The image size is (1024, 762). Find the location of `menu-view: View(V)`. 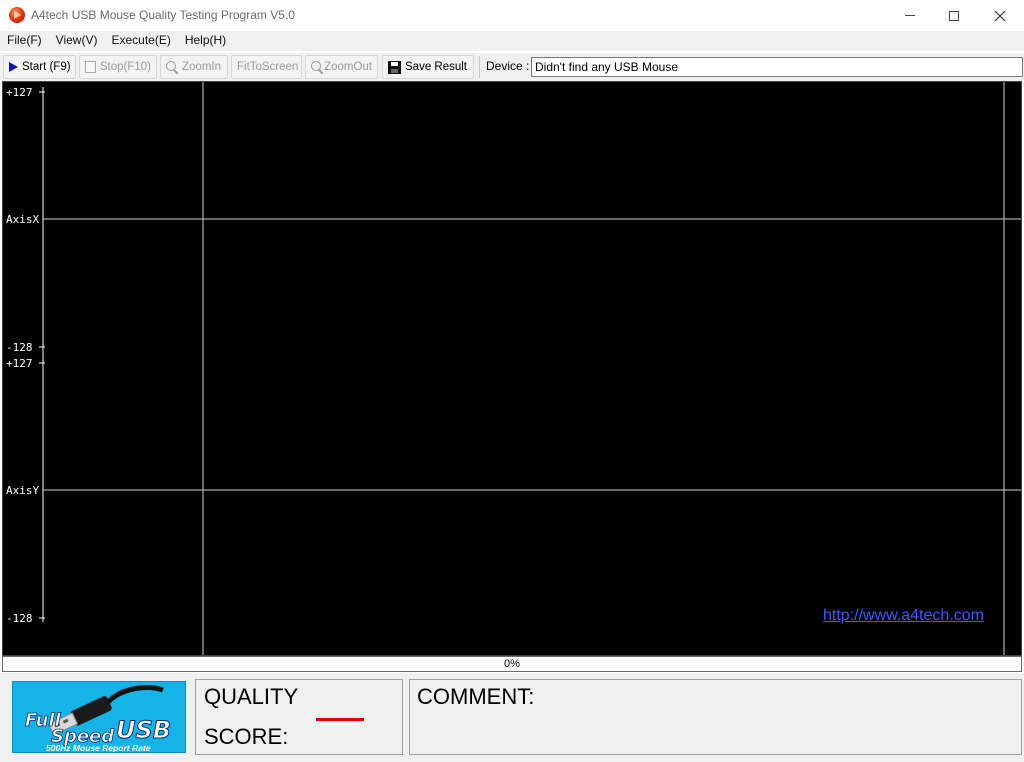

menu-view: View(V) is located at coordinates (77, 41).